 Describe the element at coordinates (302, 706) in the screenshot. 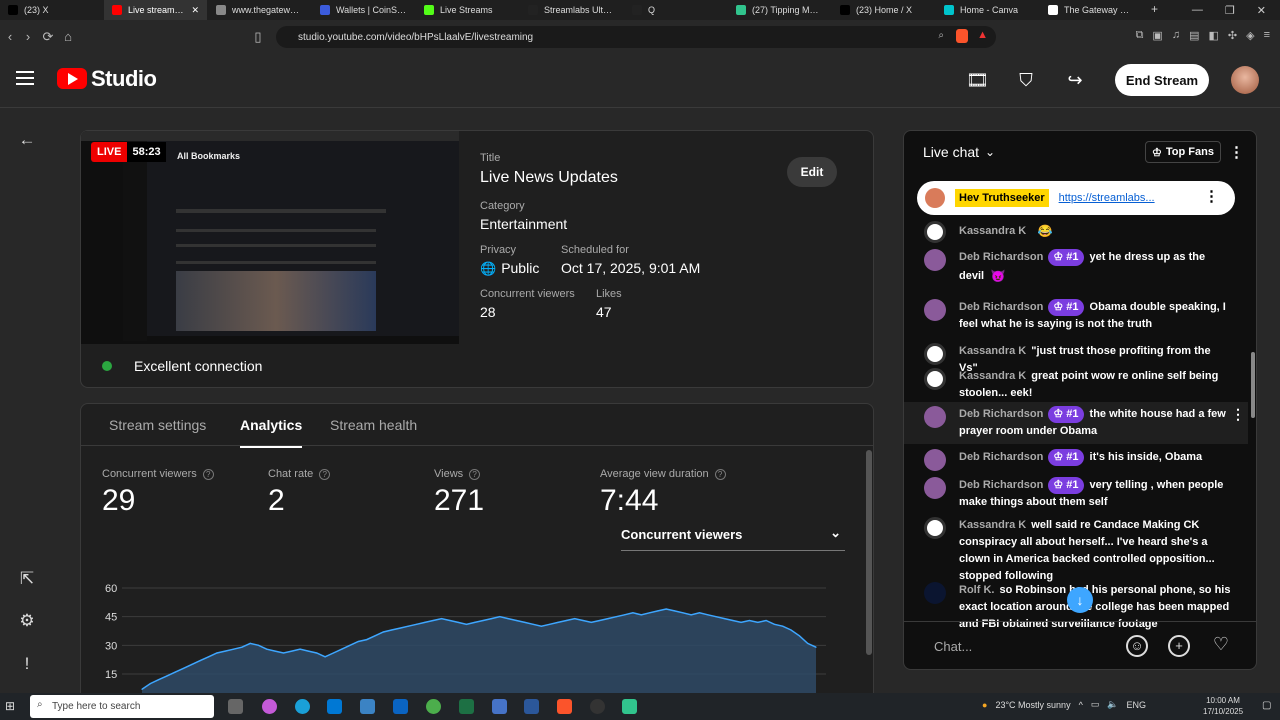

I see `edge-icon` at that location.